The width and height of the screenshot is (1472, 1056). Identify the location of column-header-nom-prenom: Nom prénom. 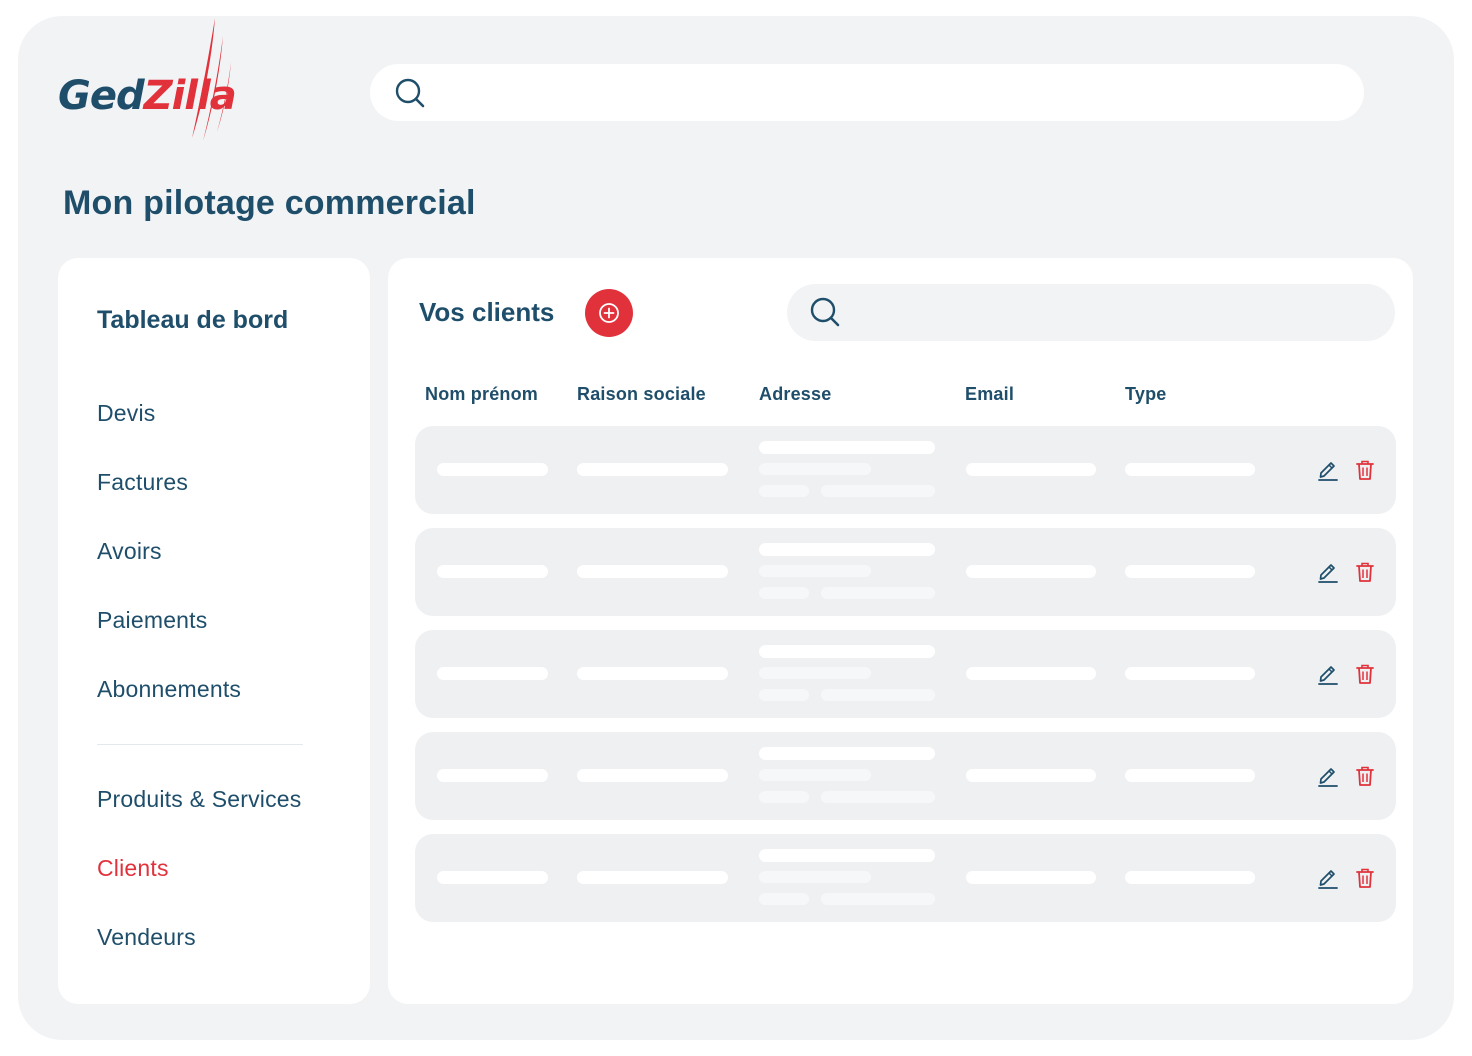
(481, 394).